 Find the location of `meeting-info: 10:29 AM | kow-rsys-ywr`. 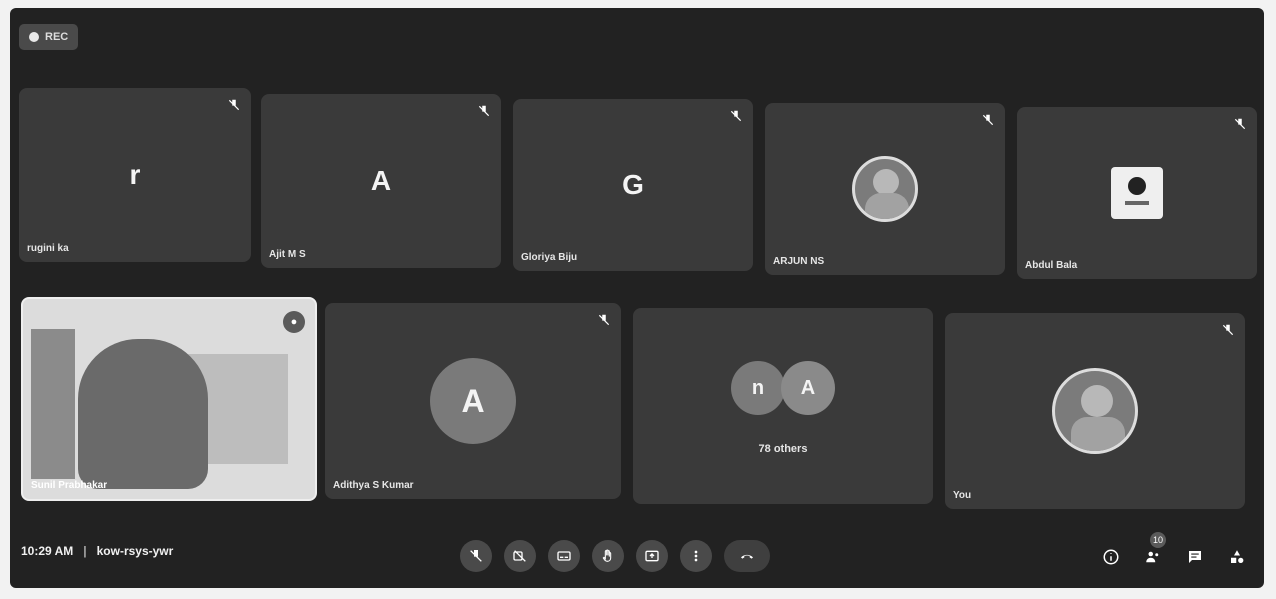

meeting-info: 10:29 AM | kow-rsys-ywr is located at coordinates (97, 551).